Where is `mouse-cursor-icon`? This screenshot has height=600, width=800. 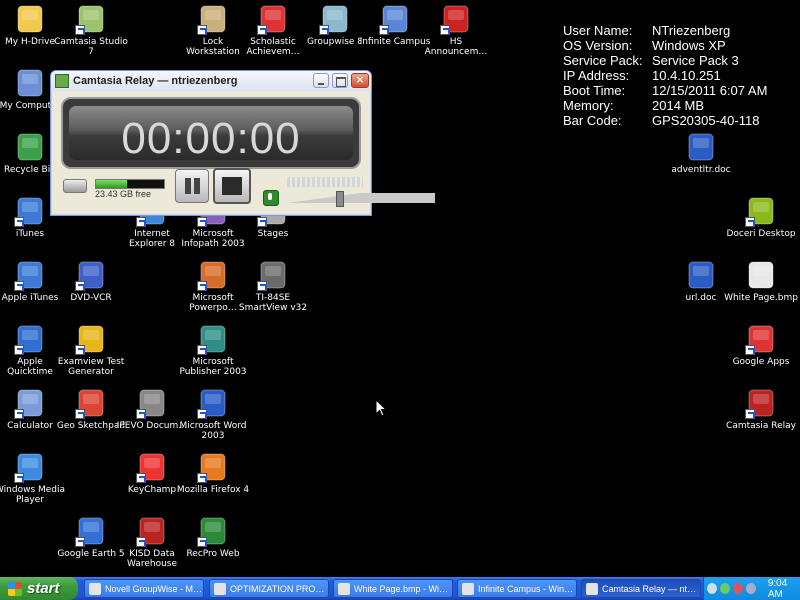
mouse-cursor-icon is located at coordinates (381, 408).